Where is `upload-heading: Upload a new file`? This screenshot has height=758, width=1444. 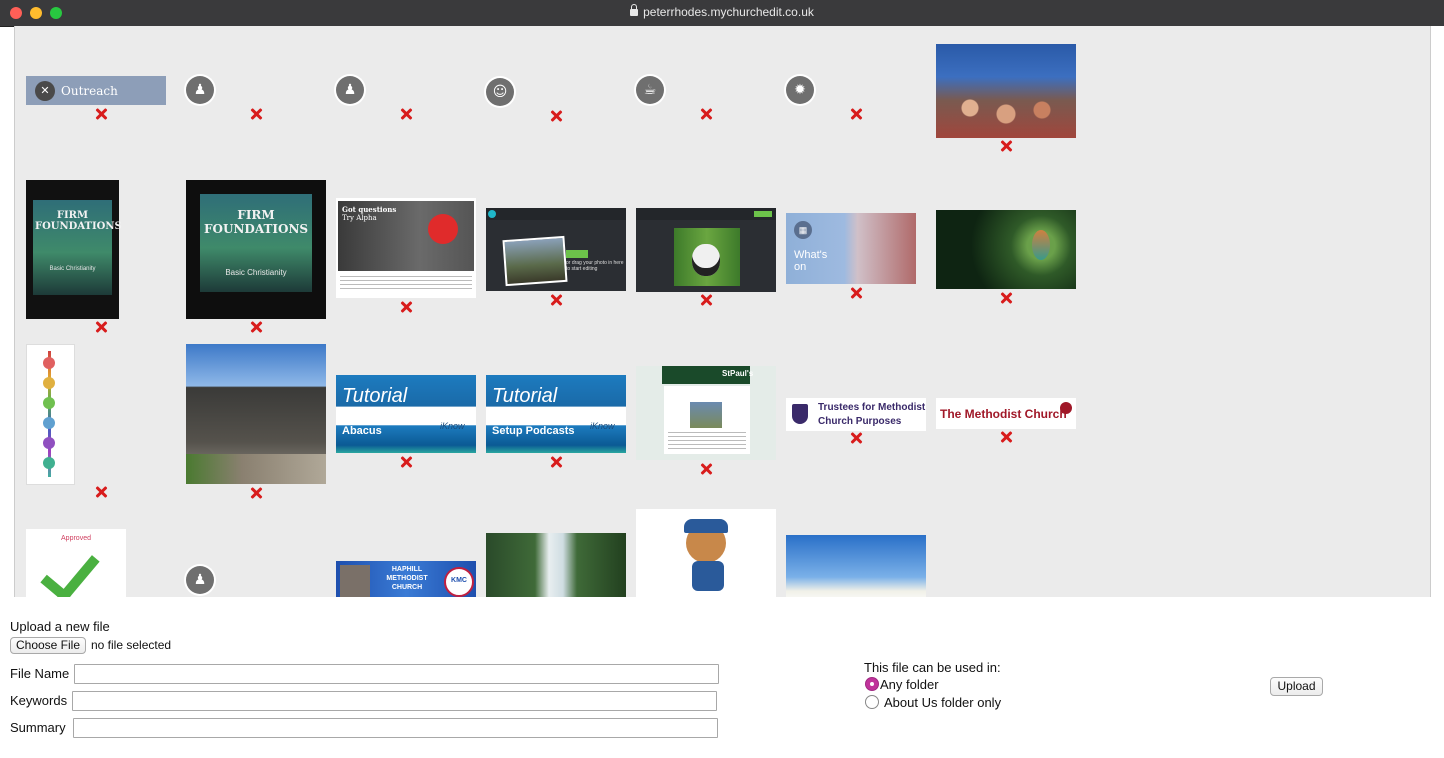
upload-heading: Upload a new file is located at coordinates (60, 626).